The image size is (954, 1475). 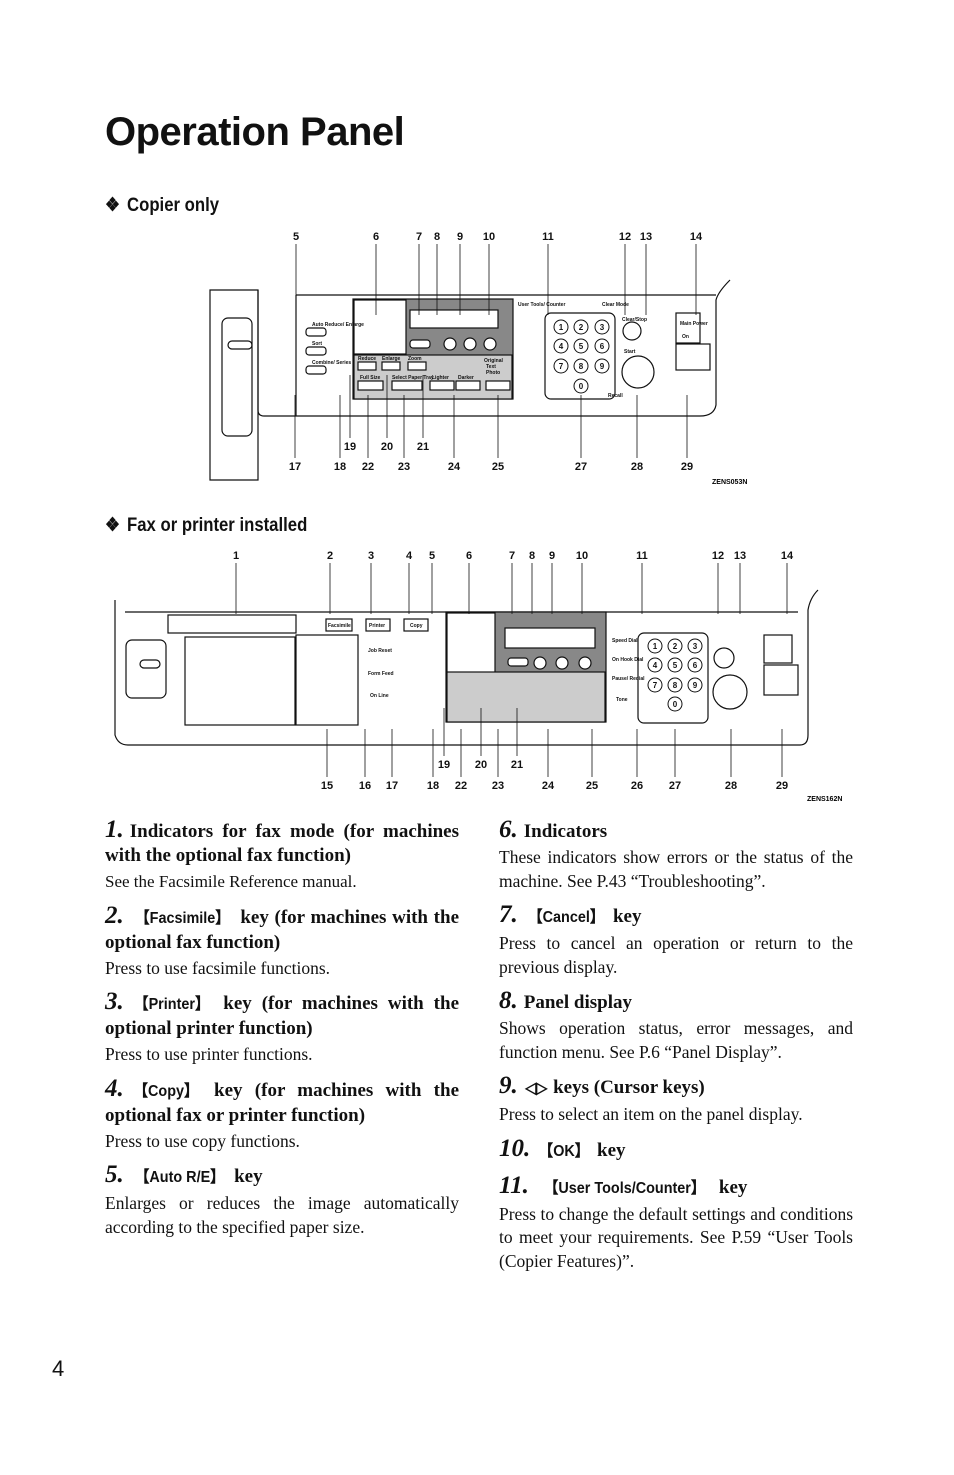 What do you see at coordinates (282, 1175) in the screenshot?
I see `item-heading: 5. 【Auto R/E】 key` at bounding box center [282, 1175].